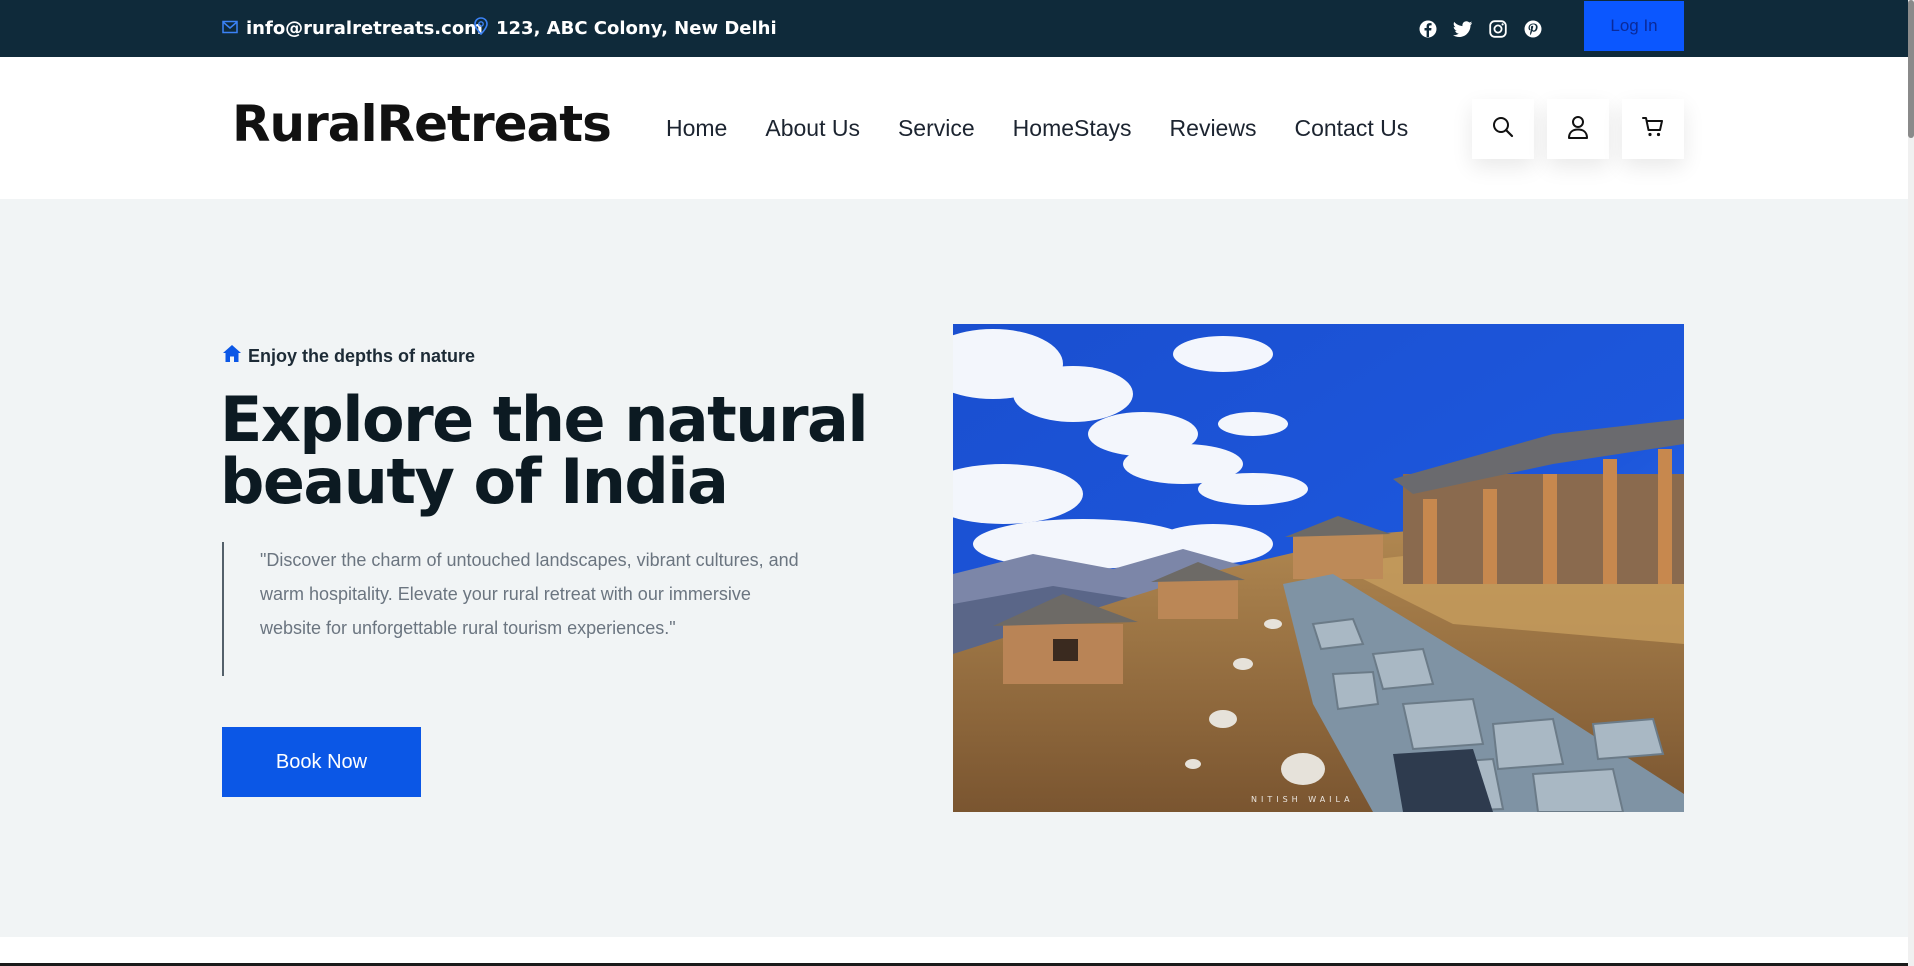  I want to click on login-button: Log In, so click(1634, 26).